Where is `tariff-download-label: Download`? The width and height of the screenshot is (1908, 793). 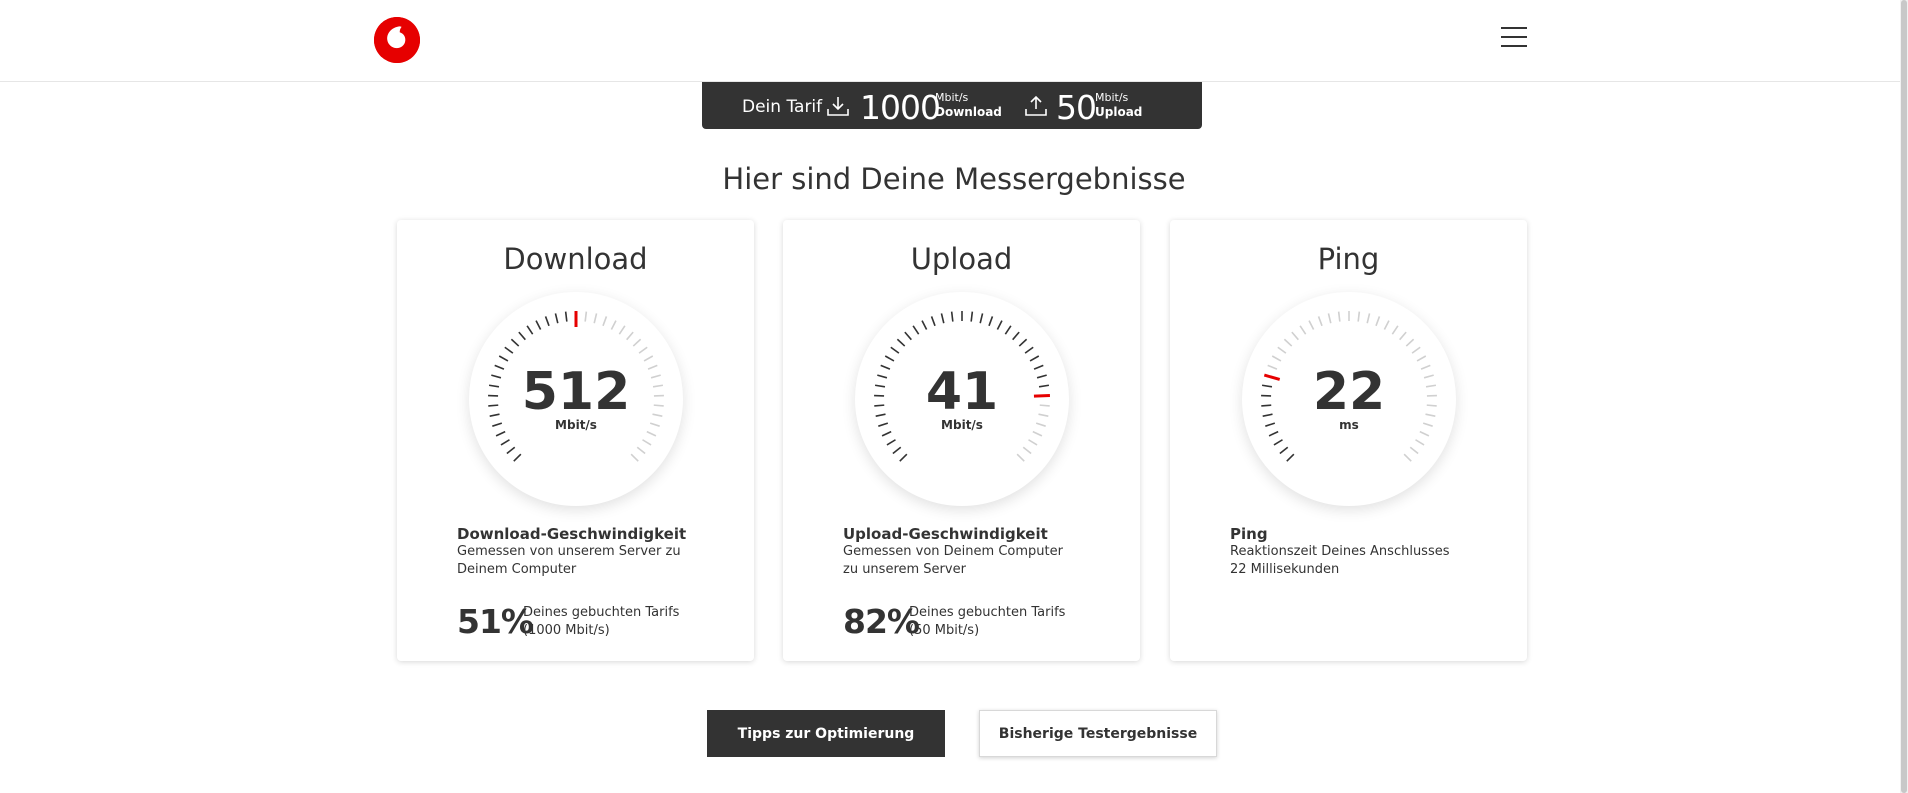
tariff-download-label: Download is located at coordinates (968, 112).